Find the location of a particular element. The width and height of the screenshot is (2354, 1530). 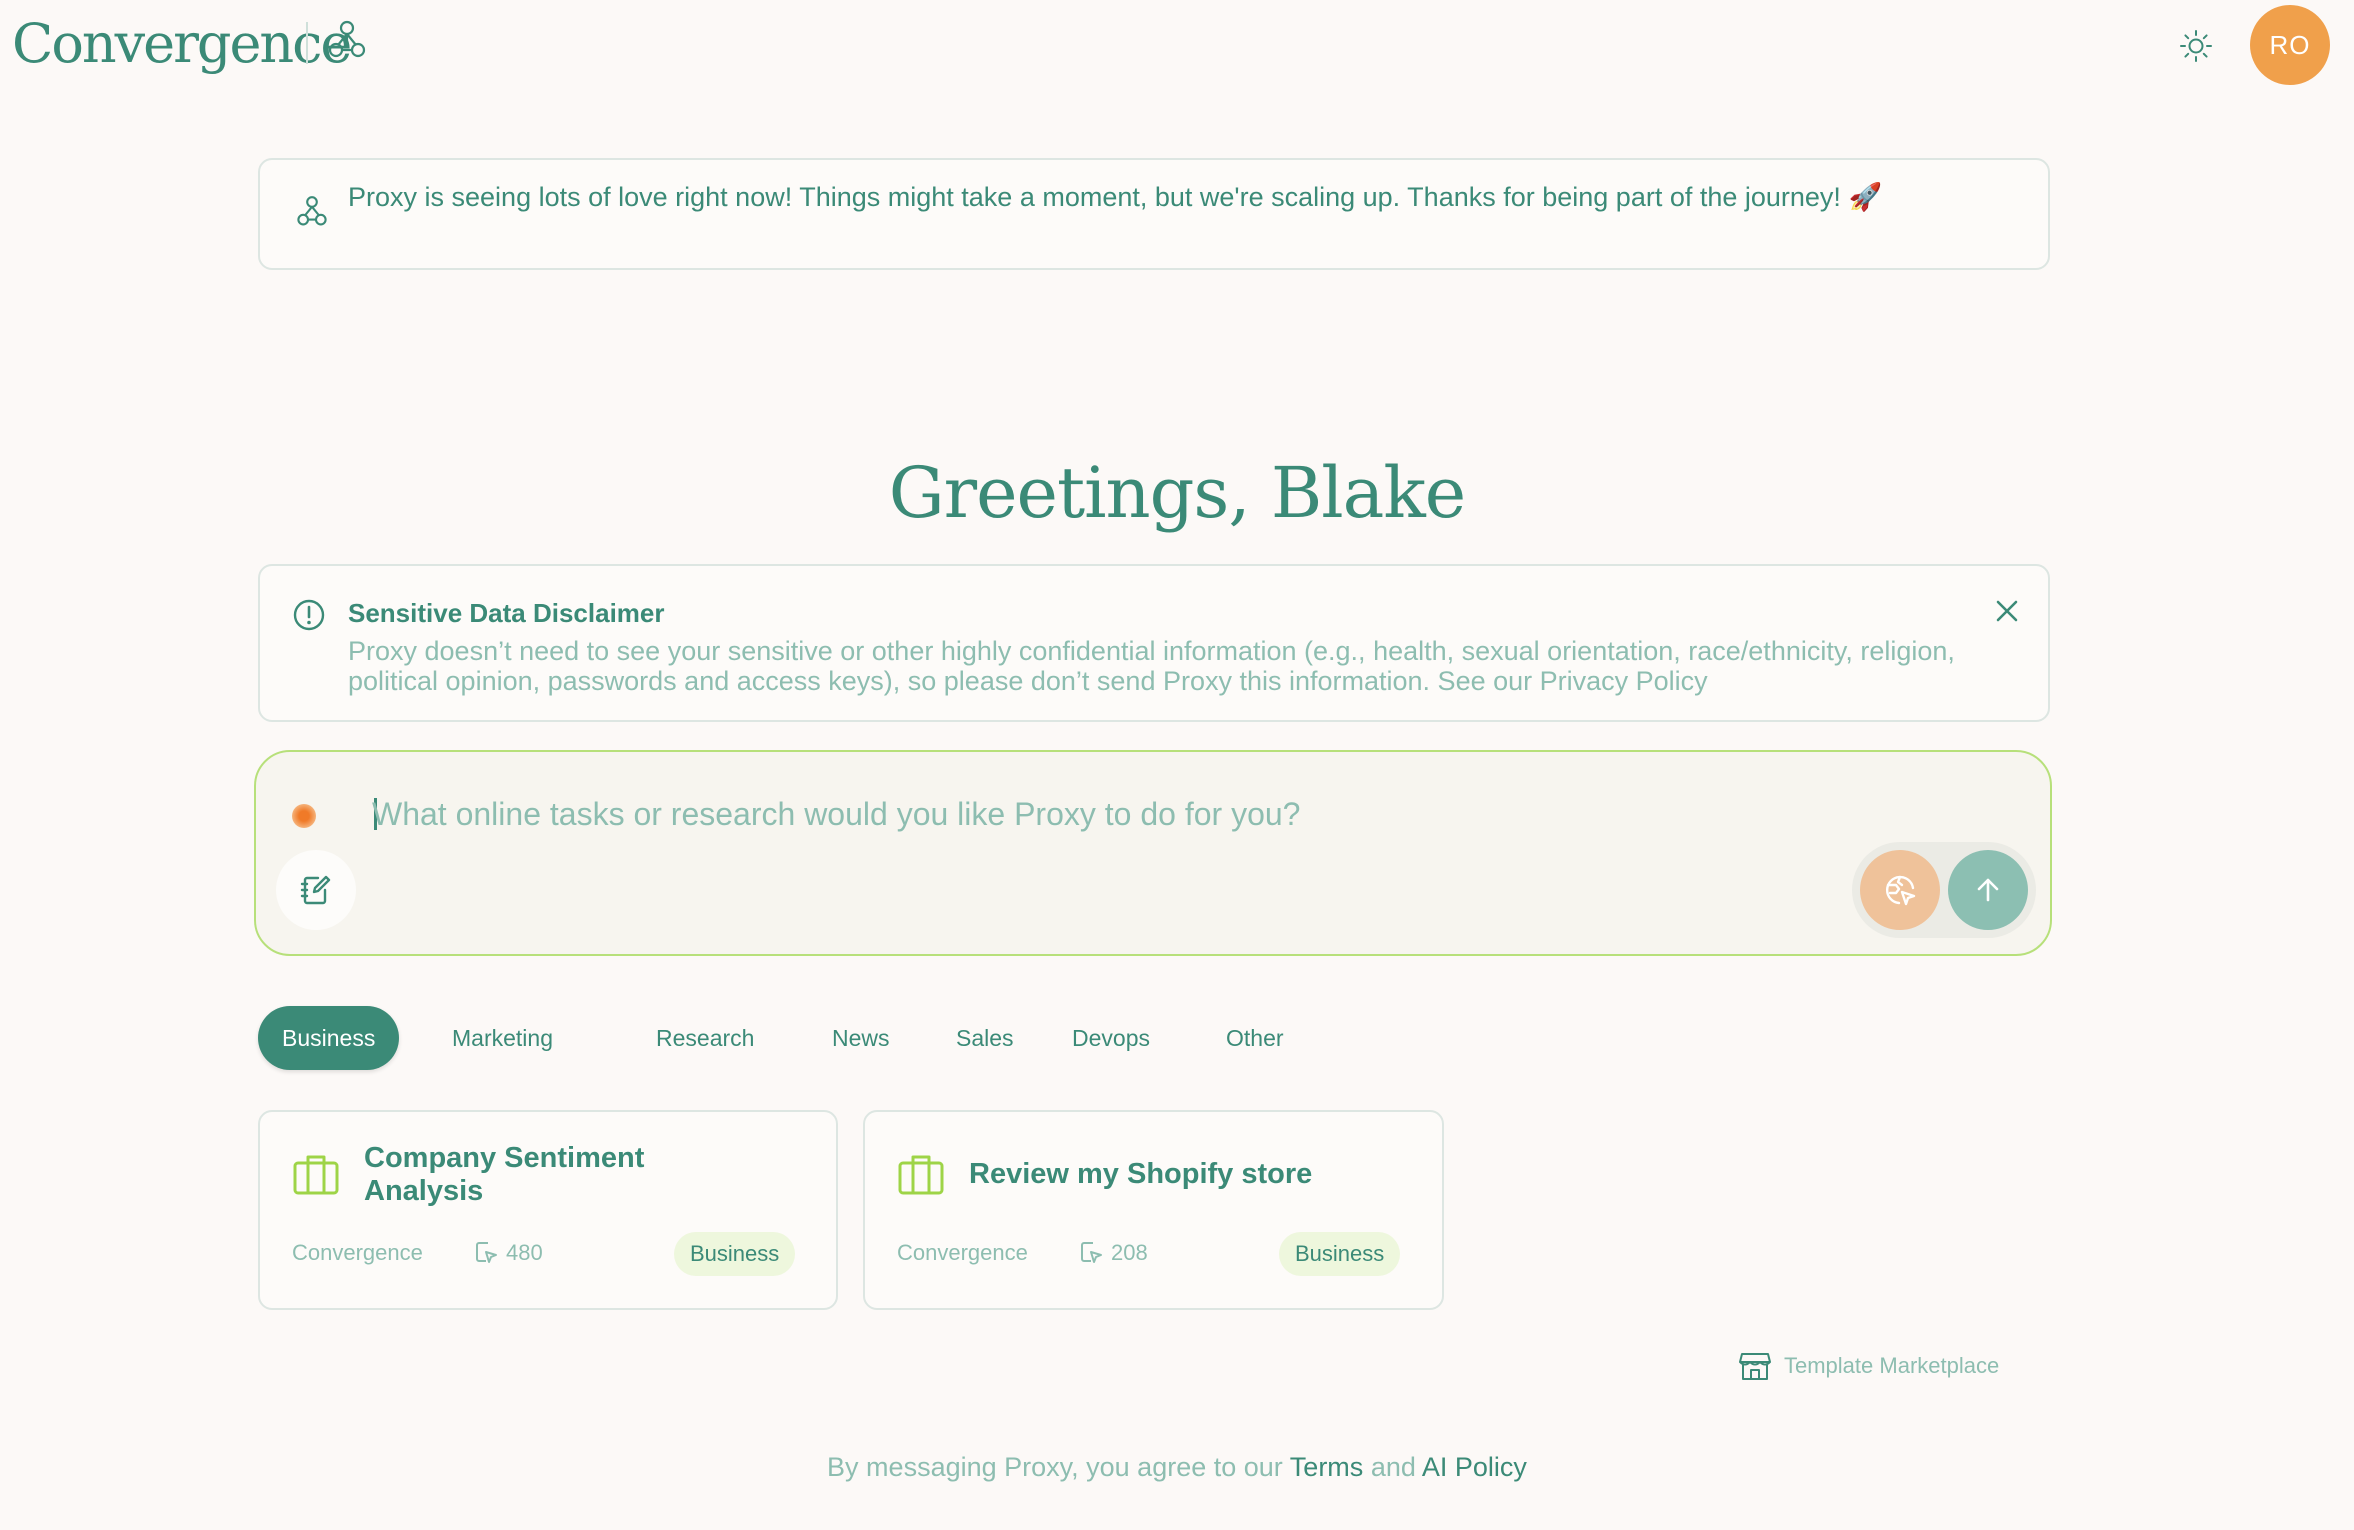

tab-research: Research is located at coordinates (705, 1038).